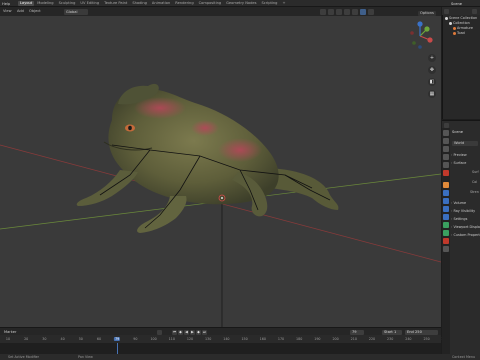 Image resolution: width=480 pixels, height=360 pixels. I want to click on start-frame-field: Start 1, so click(392, 332).